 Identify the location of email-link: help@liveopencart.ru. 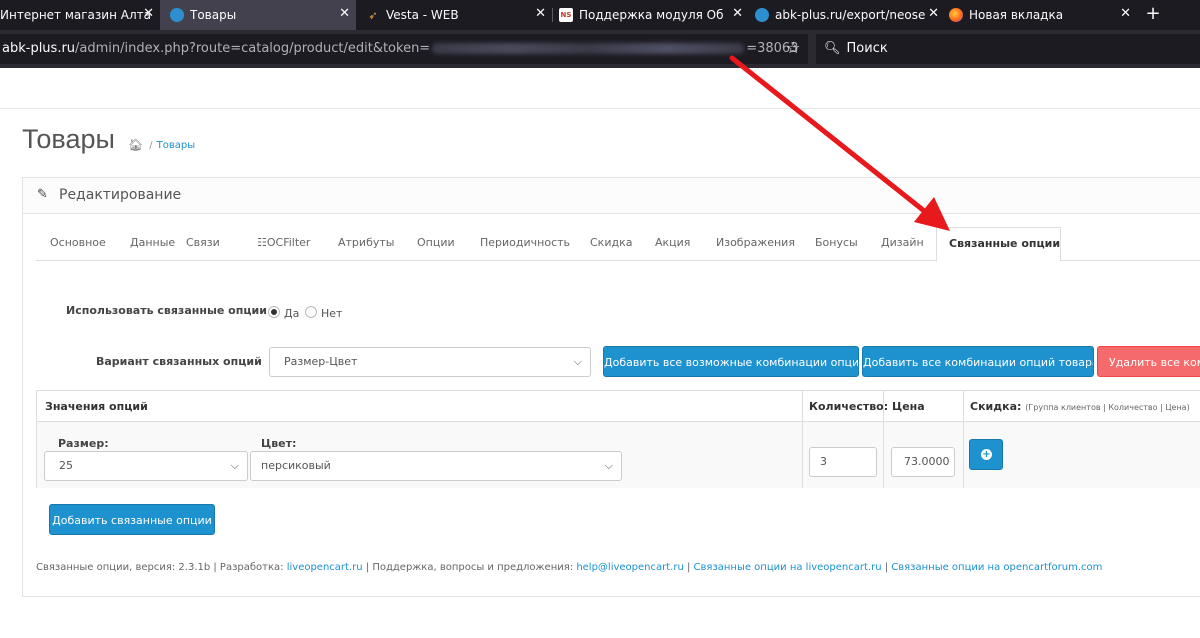
(630, 567).